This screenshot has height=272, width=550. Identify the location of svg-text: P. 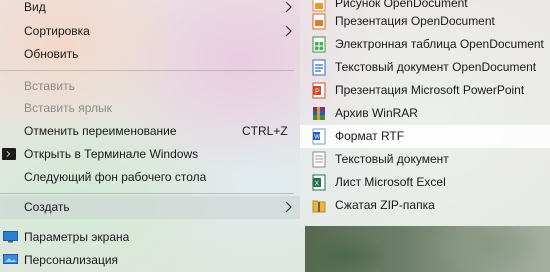
(317, 92).